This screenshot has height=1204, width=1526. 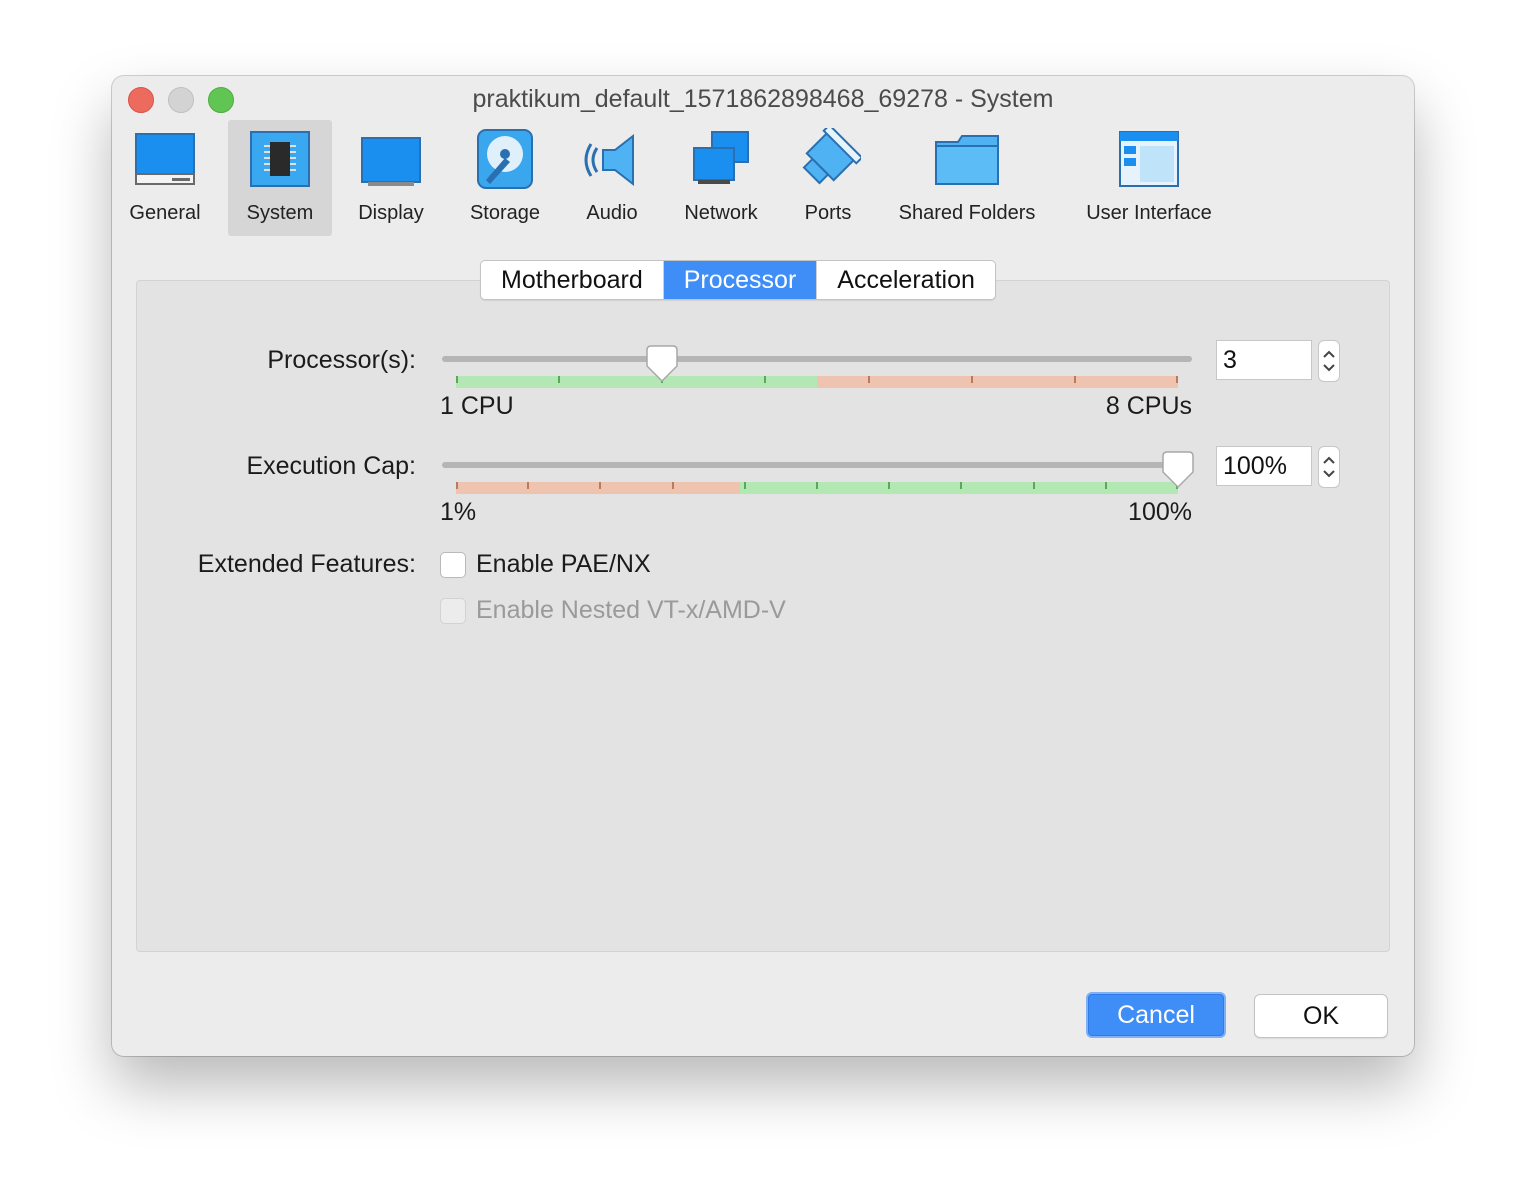 What do you see at coordinates (1149, 159) in the screenshot?
I see `user-interface-icon` at bounding box center [1149, 159].